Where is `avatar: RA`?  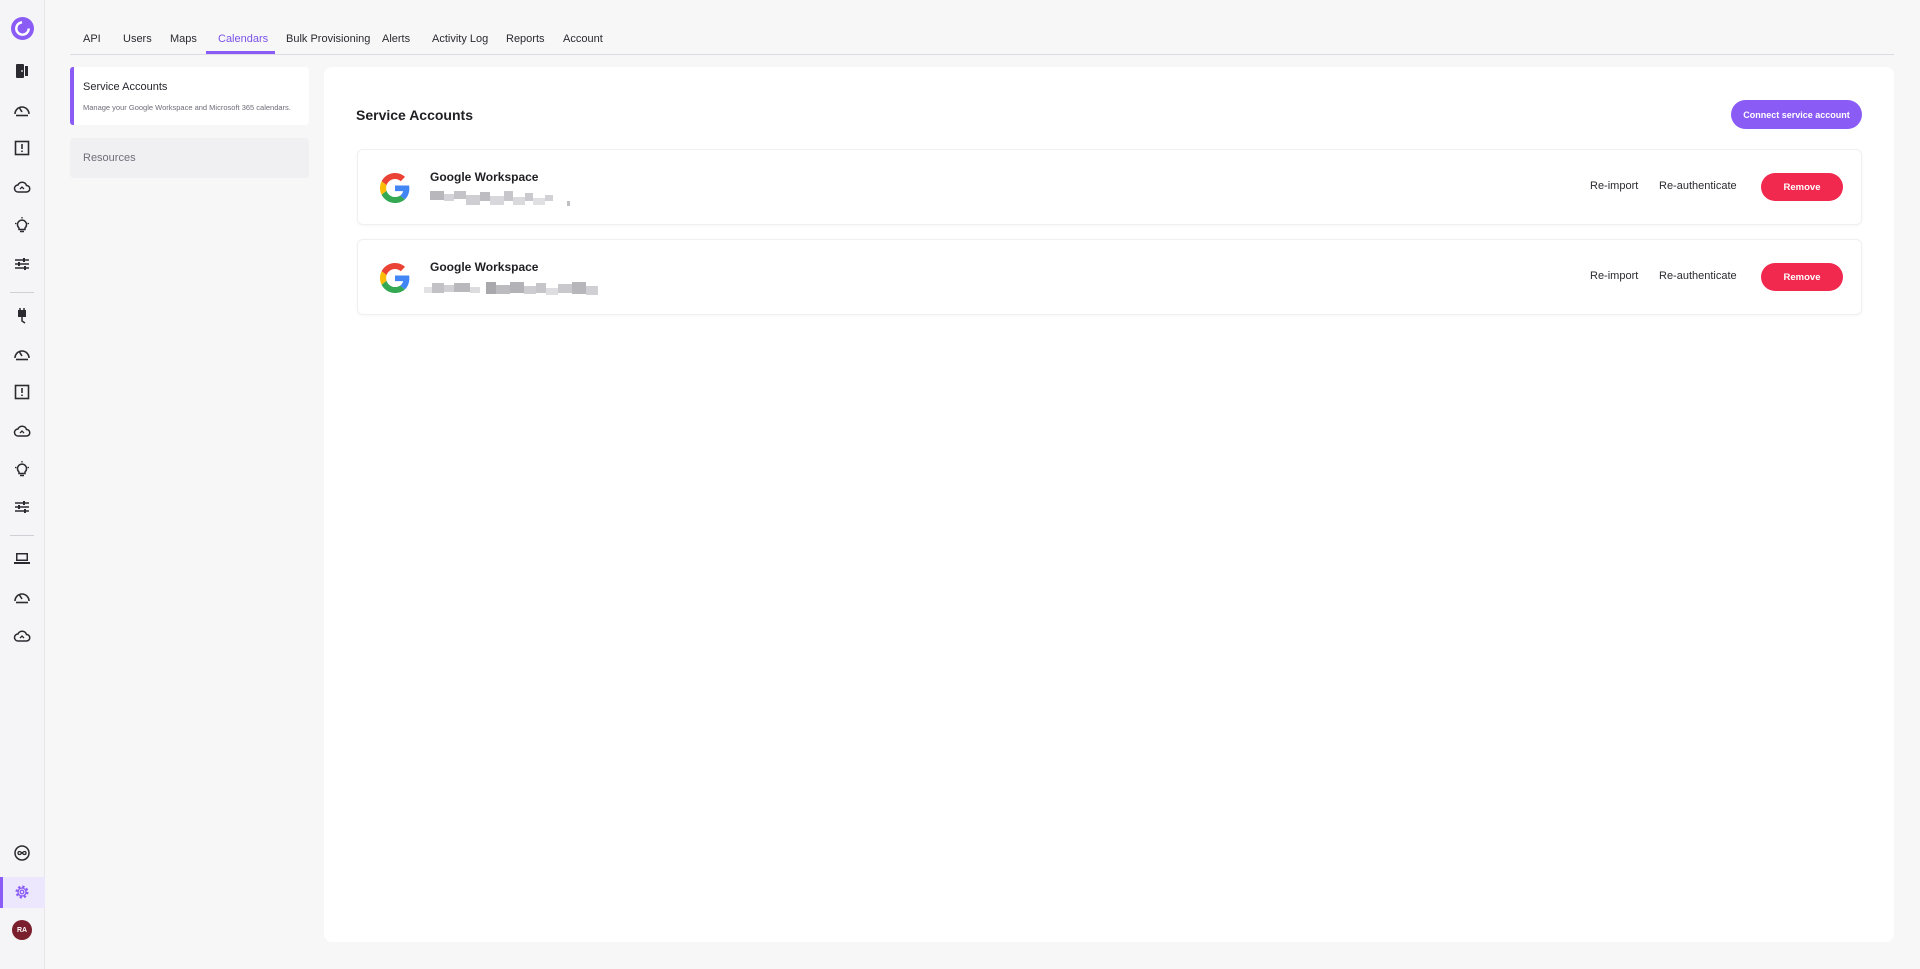 avatar: RA is located at coordinates (22, 930).